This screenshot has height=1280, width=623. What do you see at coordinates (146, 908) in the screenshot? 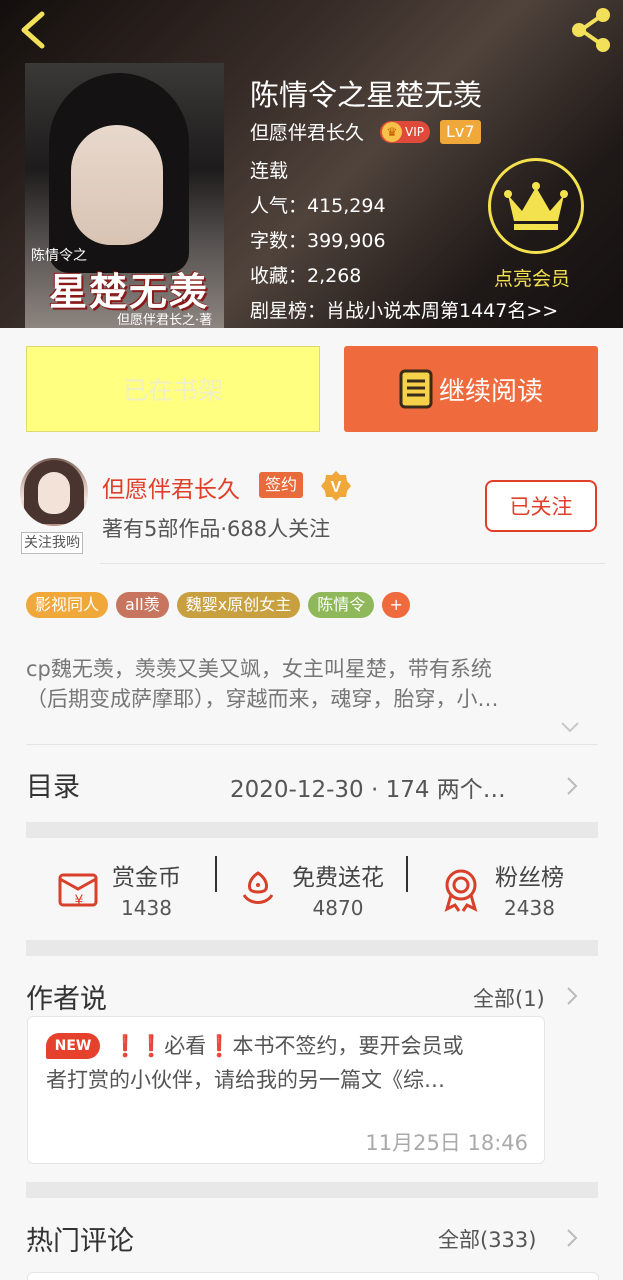
I see `reward-count: 1438` at bounding box center [146, 908].